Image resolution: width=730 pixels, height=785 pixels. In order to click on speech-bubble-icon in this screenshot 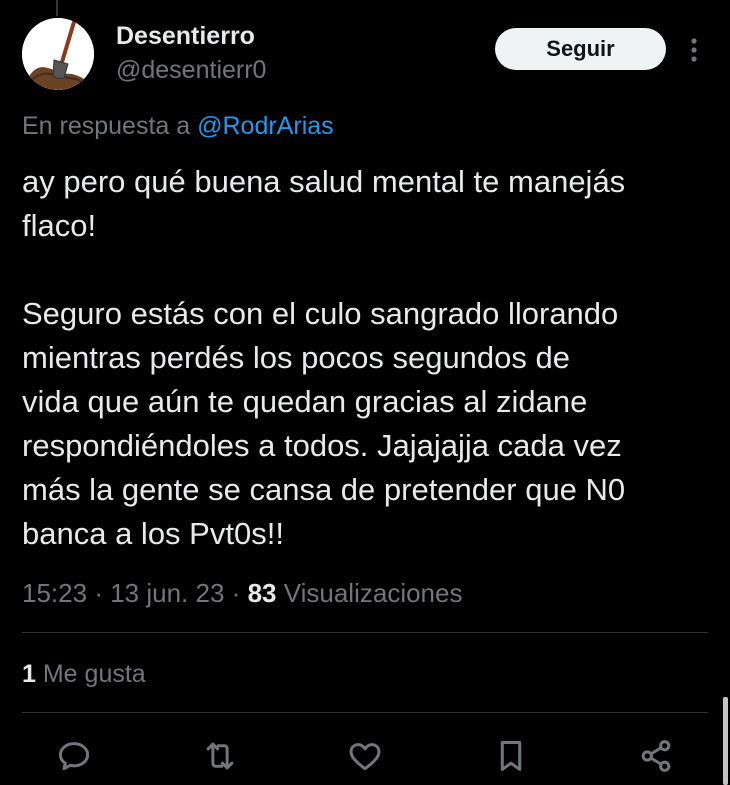, I will do `click(74, 756)`.